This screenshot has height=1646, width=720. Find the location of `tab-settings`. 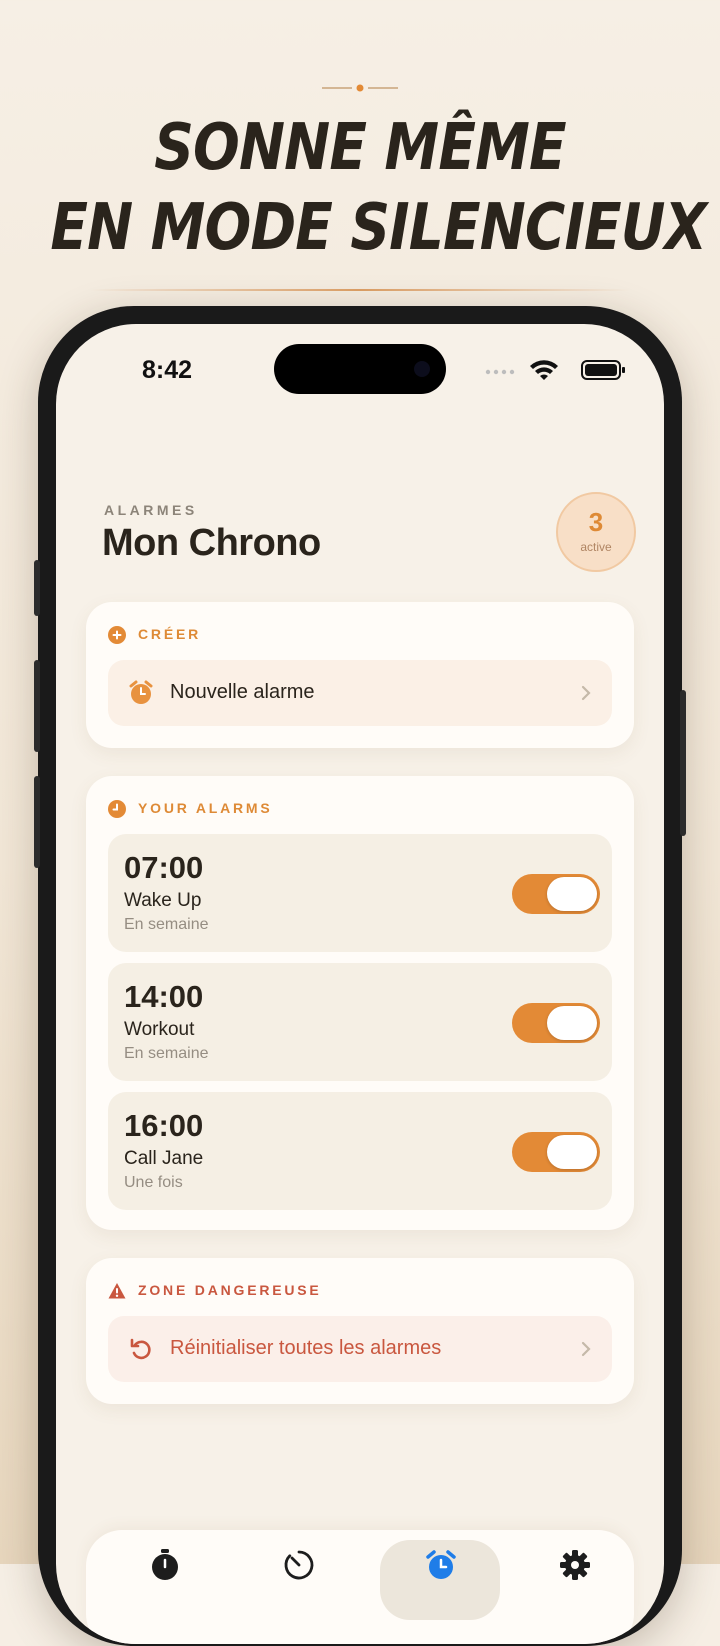

tab-settings is located at coordinates (574, 1580).